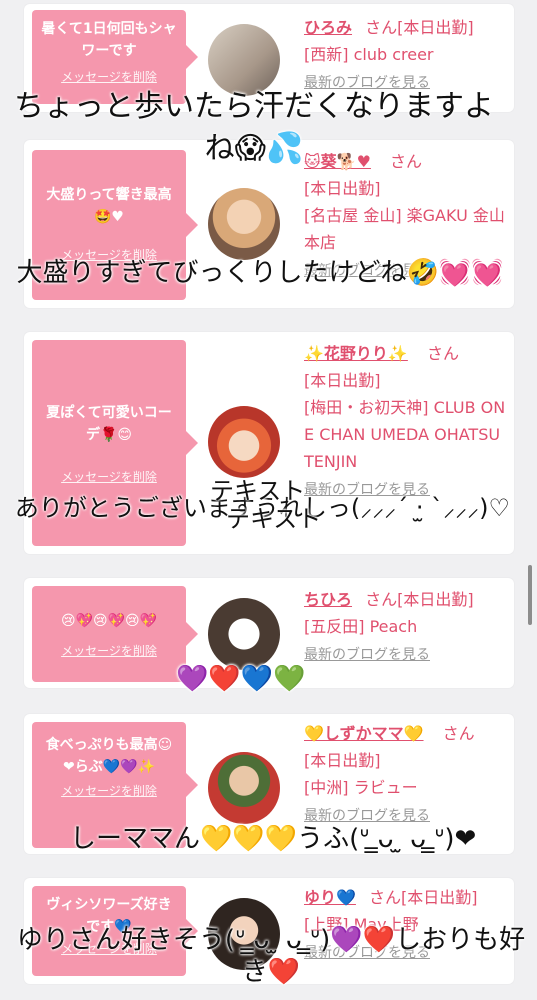 The height and width of the screenshot is (1000, 537). I want to click on message-text: 夏ぽくて可愛いコーデ🌹😊, so click(109, 424).